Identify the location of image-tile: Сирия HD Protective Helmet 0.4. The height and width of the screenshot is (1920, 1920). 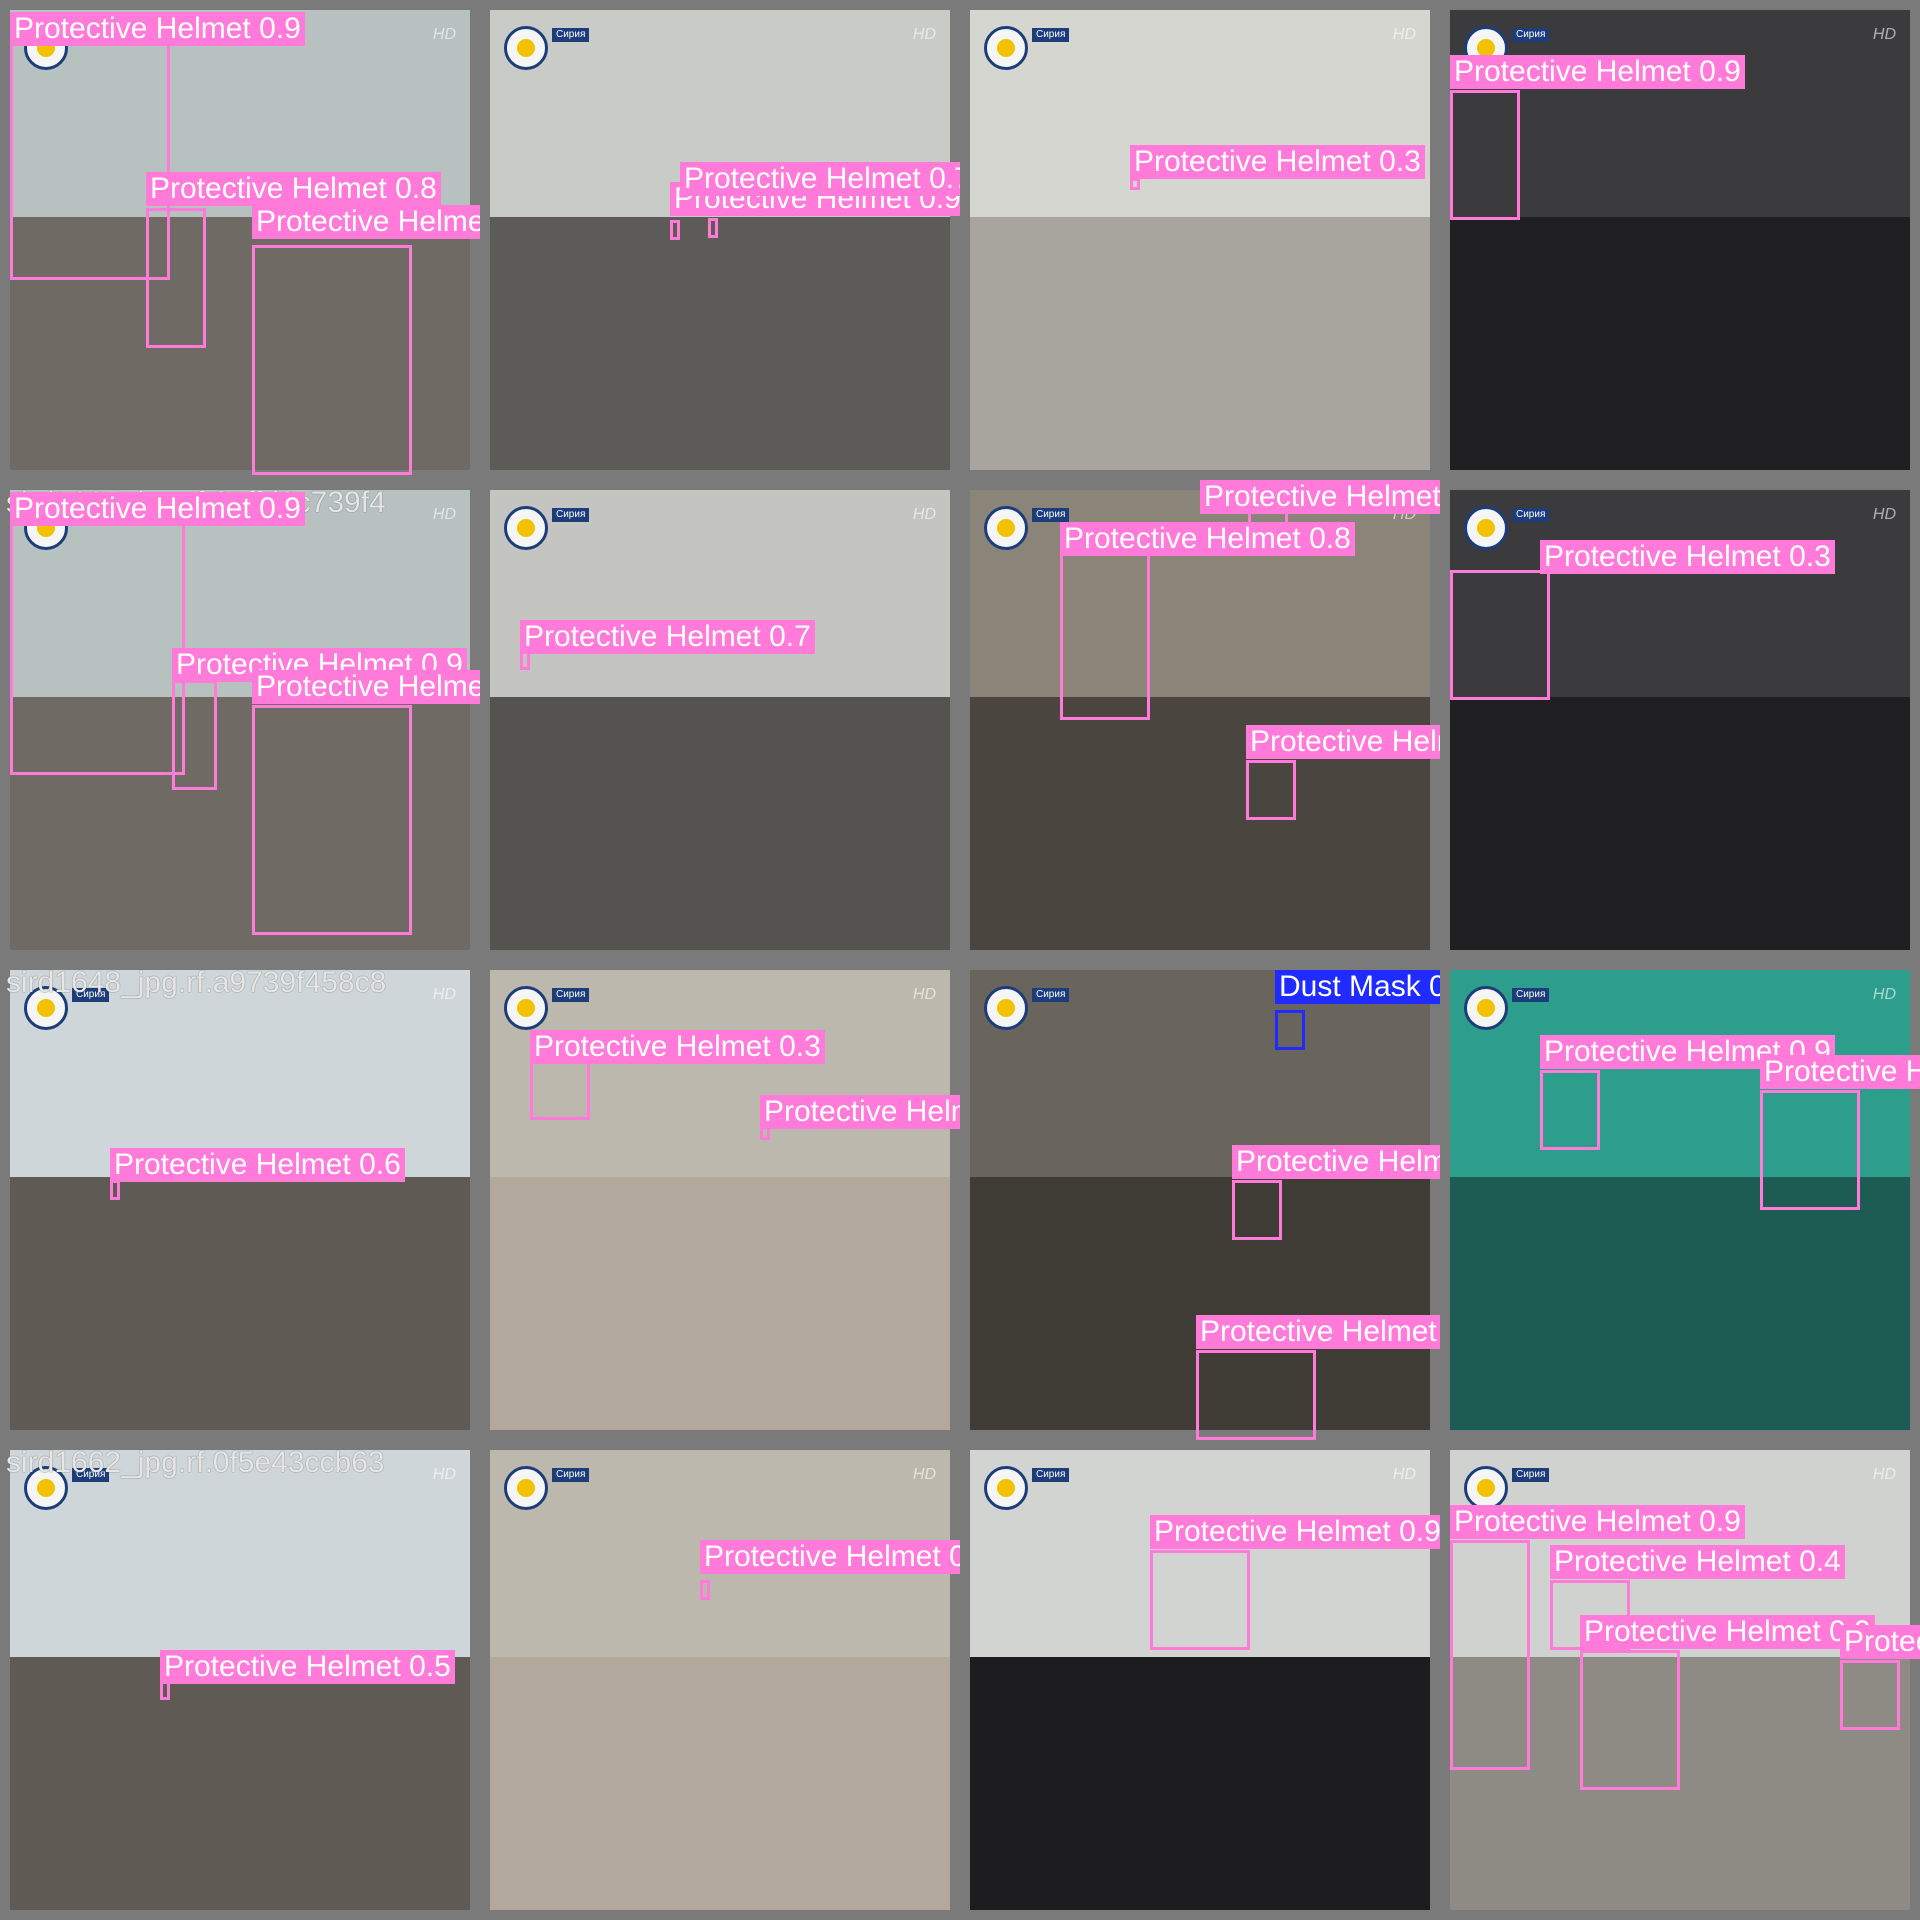
(720, 1680).